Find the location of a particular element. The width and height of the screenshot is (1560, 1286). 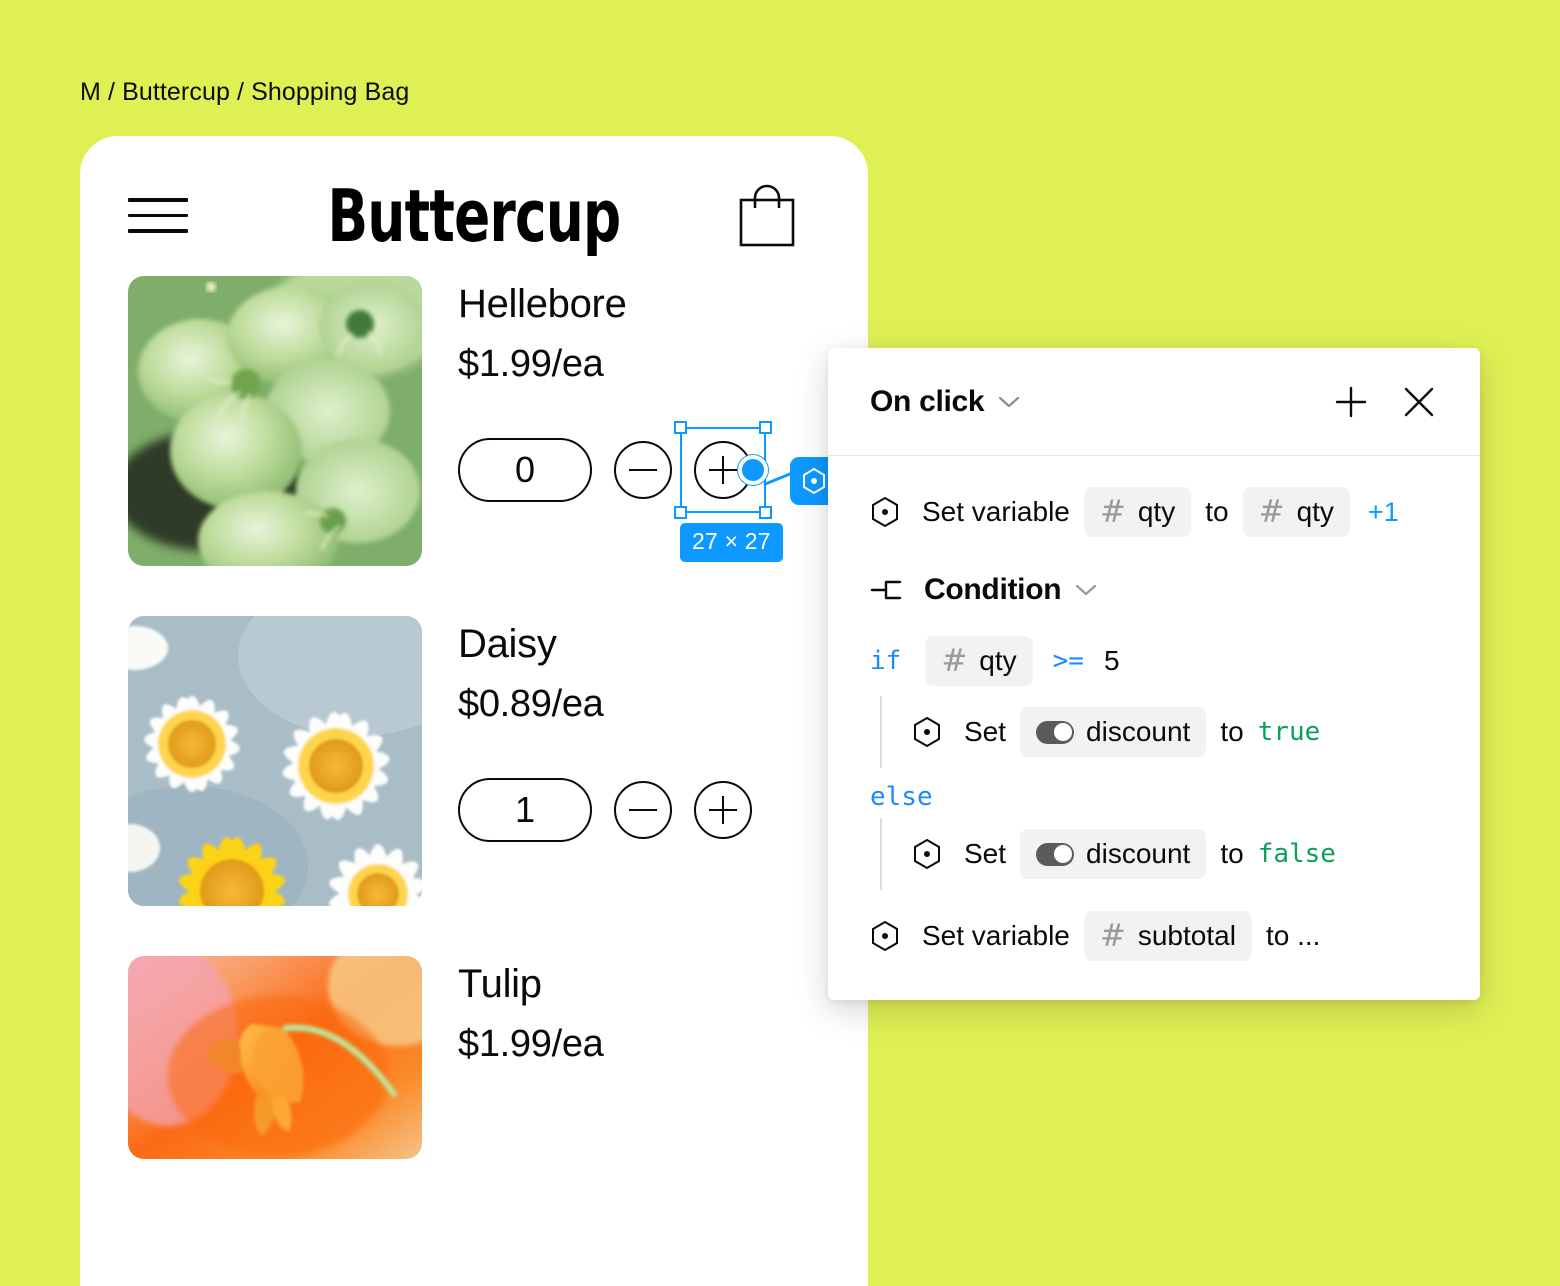

app-header: Buttercup is located at coordinates (474, 206).